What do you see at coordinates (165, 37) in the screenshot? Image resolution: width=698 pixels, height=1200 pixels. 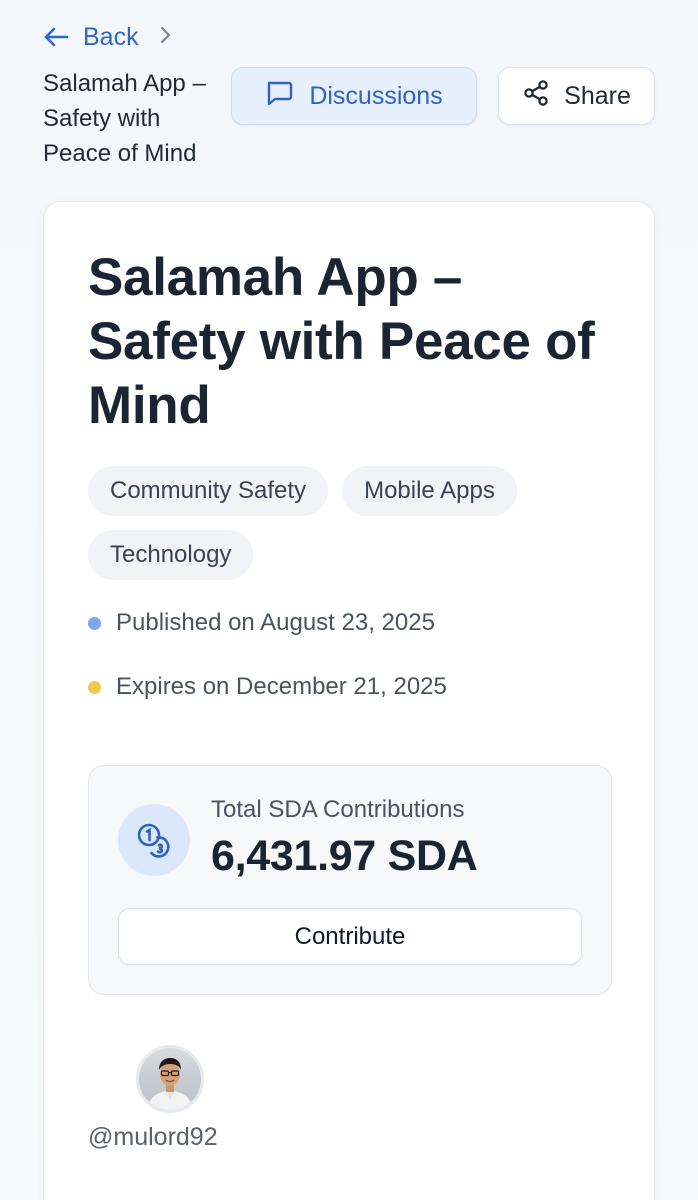 I see `chevron-right-icon` at bounding box center [165, 37].